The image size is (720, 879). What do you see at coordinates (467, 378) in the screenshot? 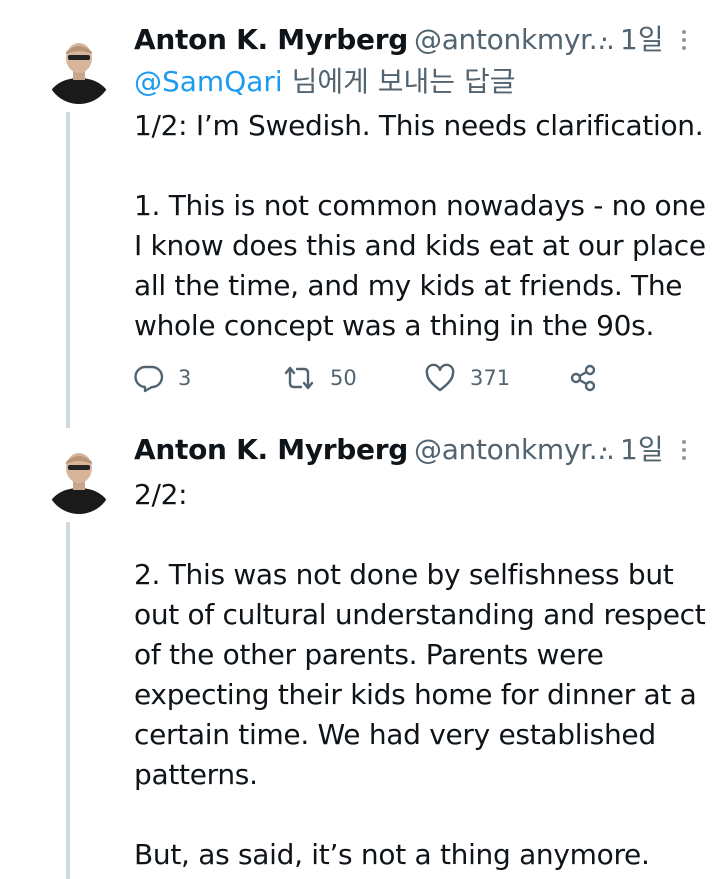
I see `like-button: 371` at bounding box center [467, 378].